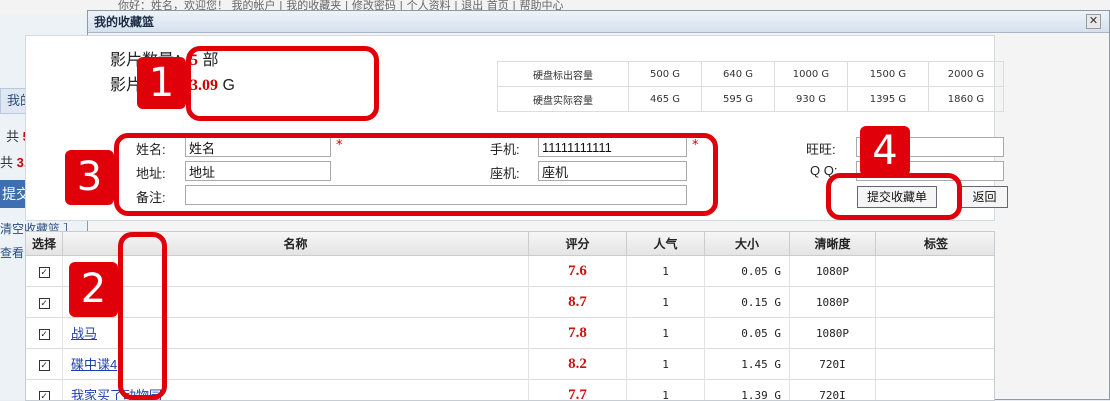 The width and height of the screenshot is (1110, 401). I want to click on capacity-cell: 2000 G, so click(966, 74).